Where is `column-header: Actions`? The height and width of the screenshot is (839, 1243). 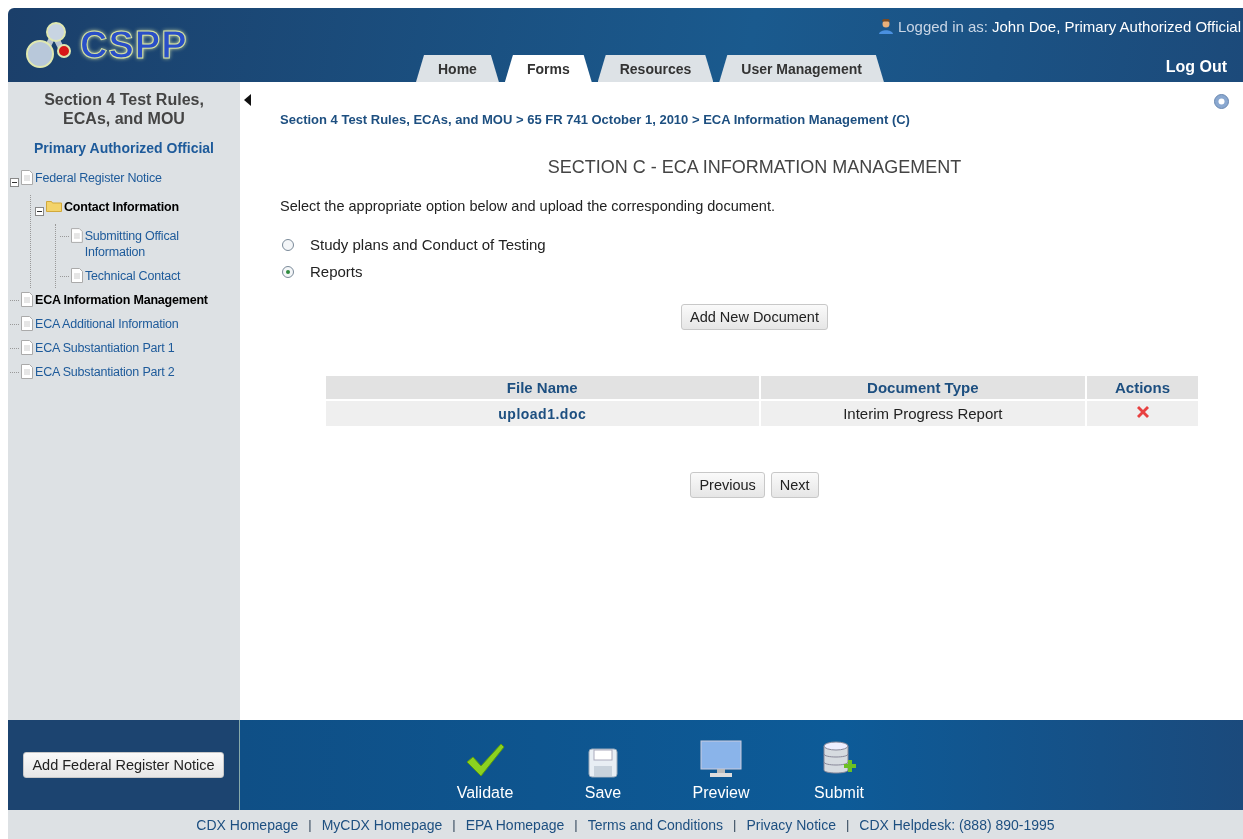 column-header: Actions is located at coordinates (1142, 387).